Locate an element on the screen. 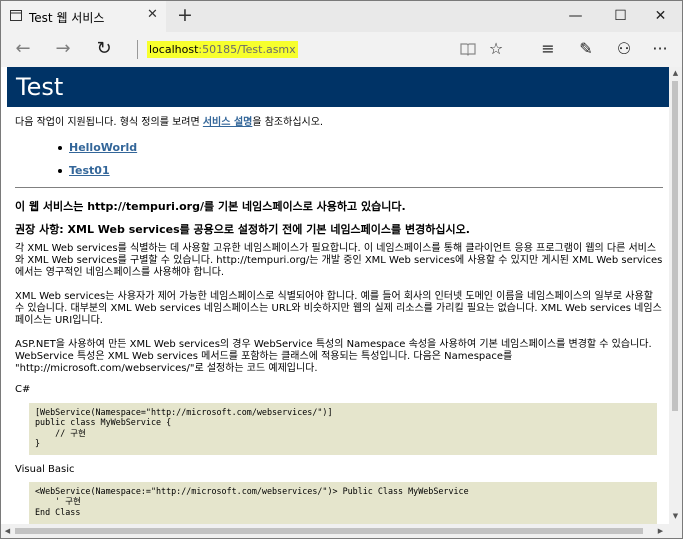 This screenshot has width=683, height=539. horizontal-scrollbar: ◀ ▶ is located at coordinates (335, 531).